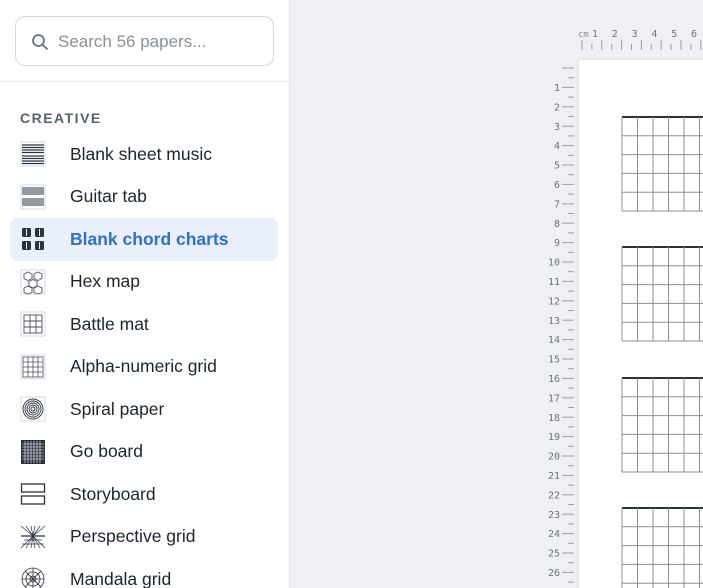  Describe the element at coordinates (105, 281) in the screenshot. I see `paper-item-label: Hex map` at that location.